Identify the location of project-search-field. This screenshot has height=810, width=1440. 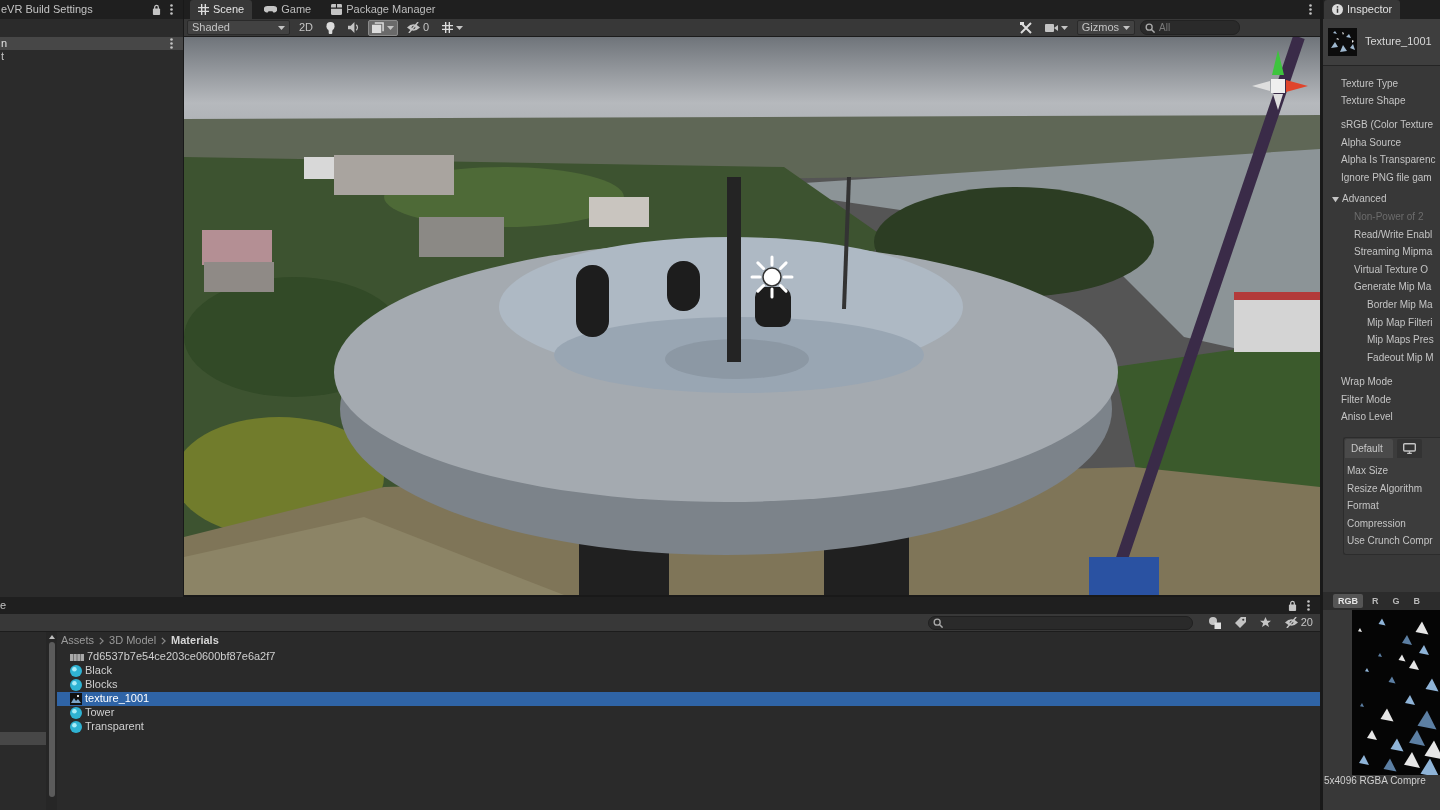
(1060, 622).